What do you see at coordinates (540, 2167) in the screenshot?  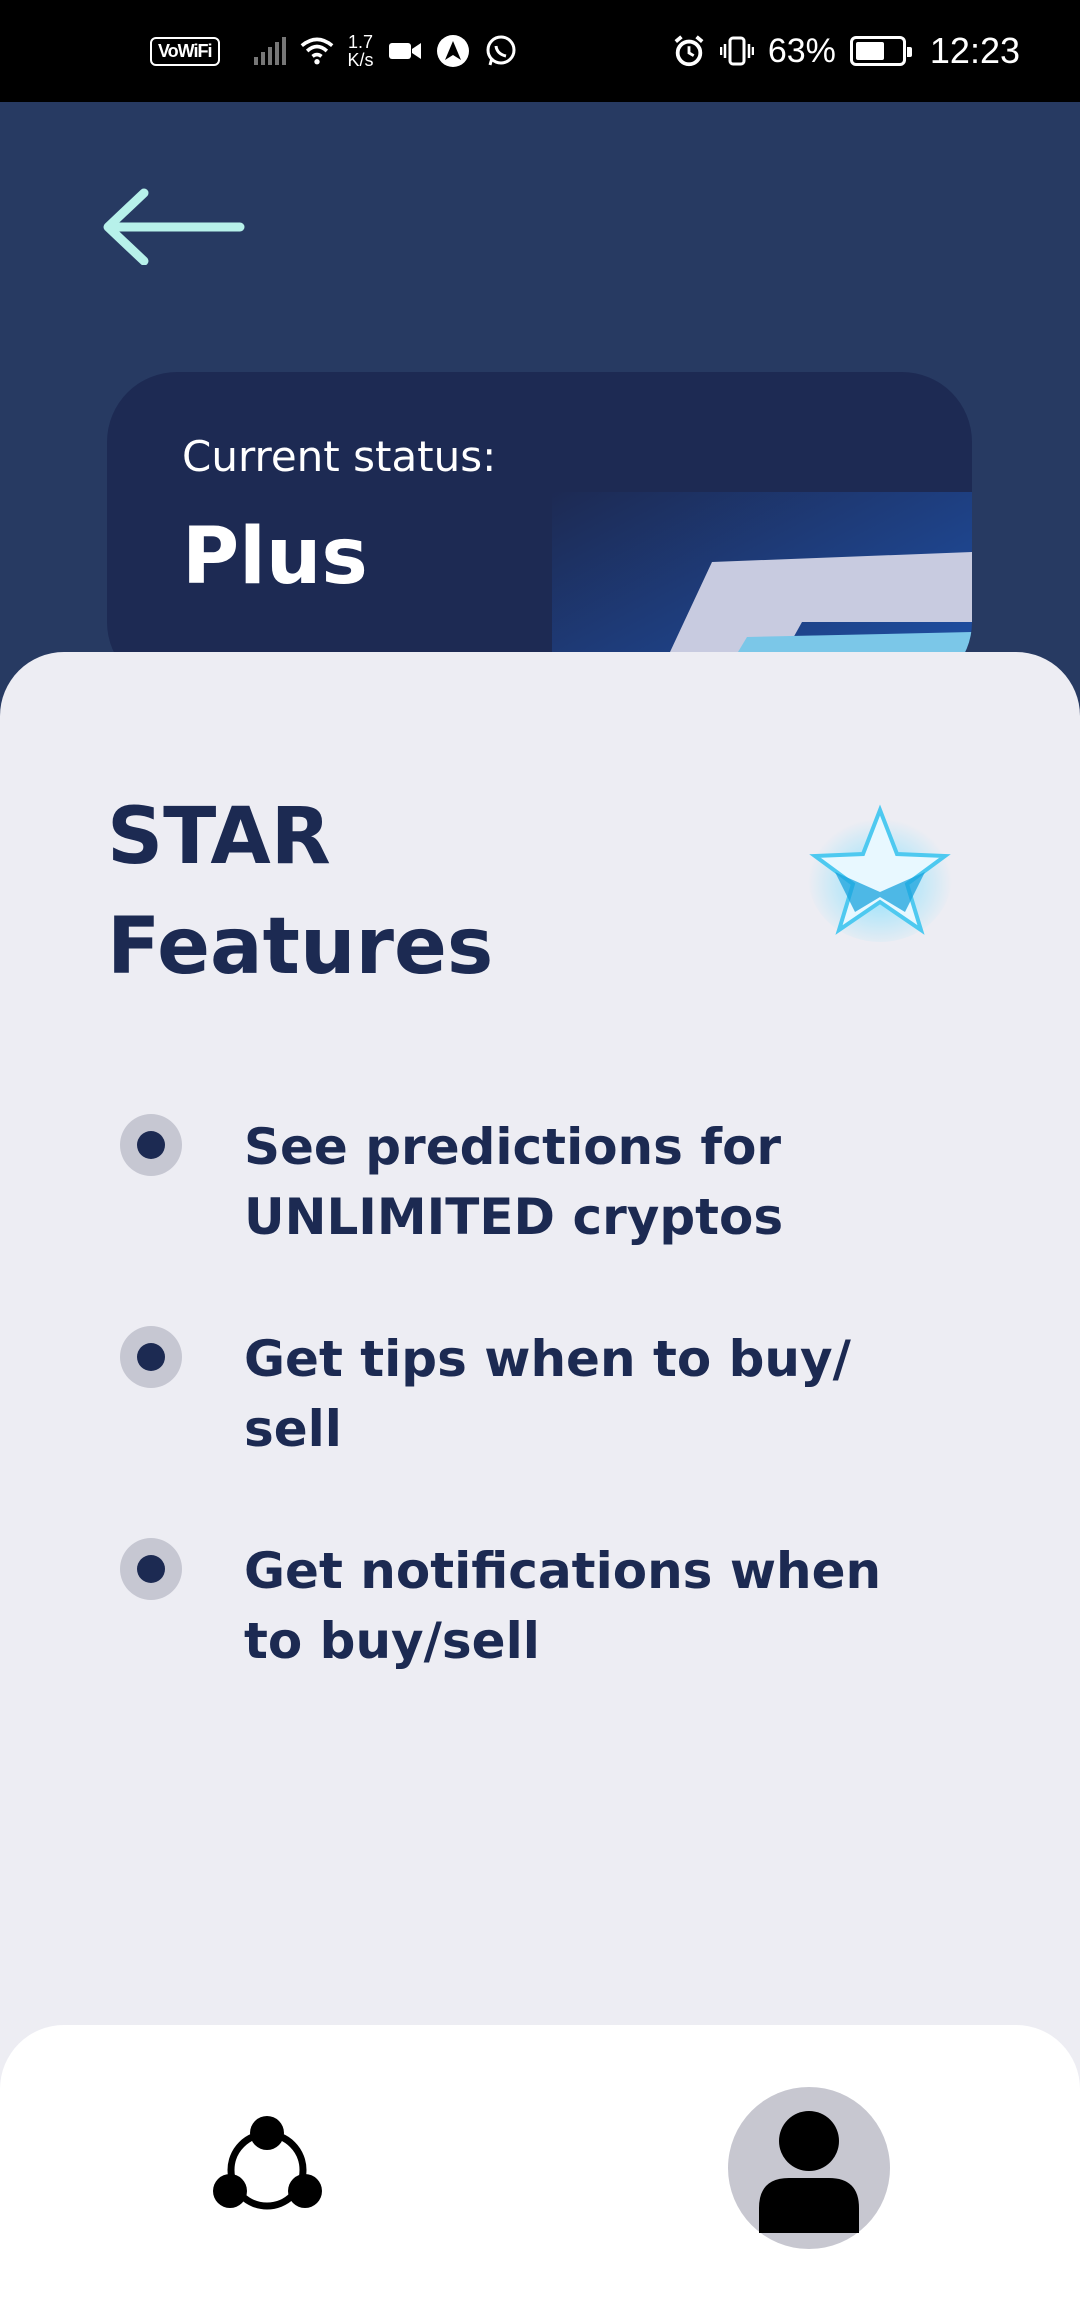 I see `bottom-navigation` at bounding box center [540, 2167].